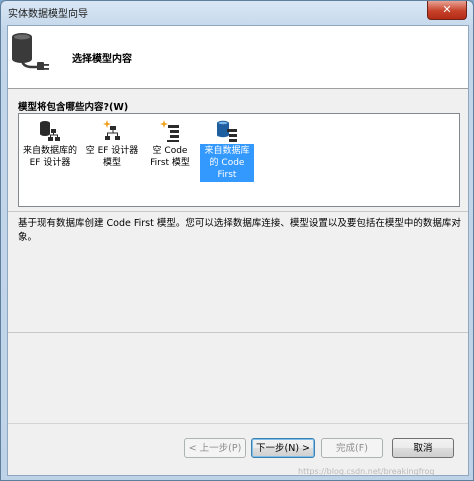 The image size is (474, 481). I want to click on cancel-button: 取消, so click(423, 448).